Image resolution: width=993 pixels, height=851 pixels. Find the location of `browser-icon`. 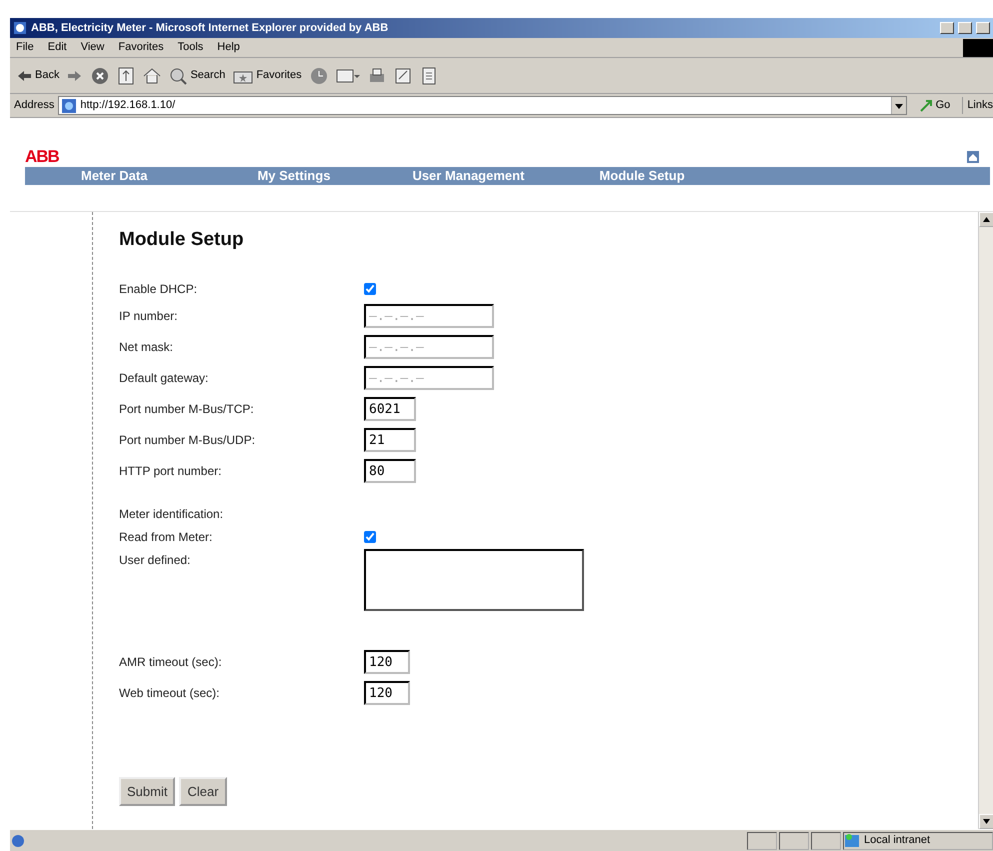

browser-icon is located at coordinates (20, 28).